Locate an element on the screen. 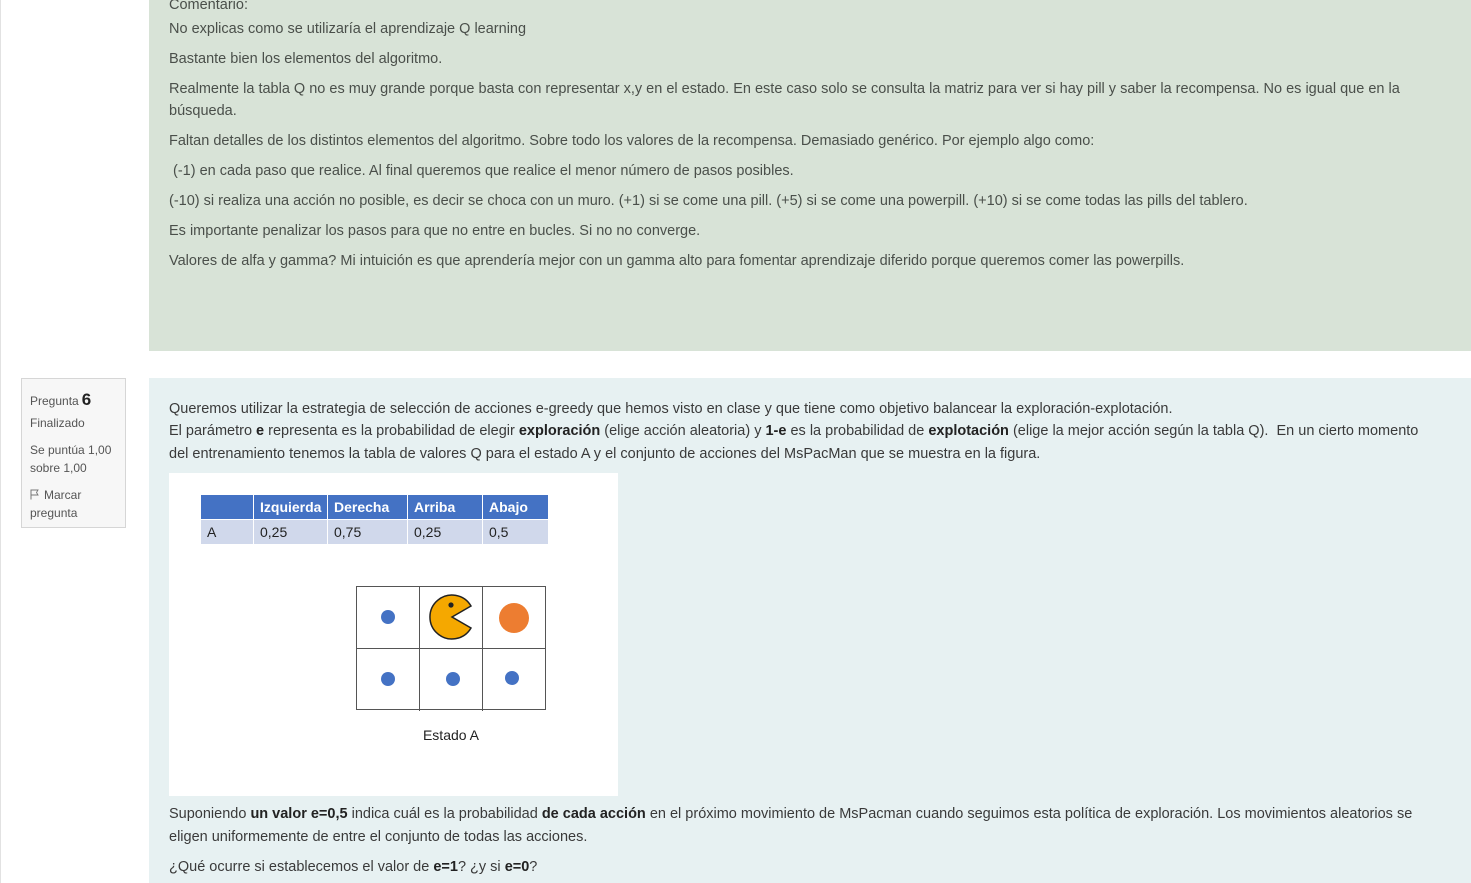 Image resolution: width=1471 pixels, height=883 pixels. question-number-label: Pregunta 6 is located at coordinates (60, 400).